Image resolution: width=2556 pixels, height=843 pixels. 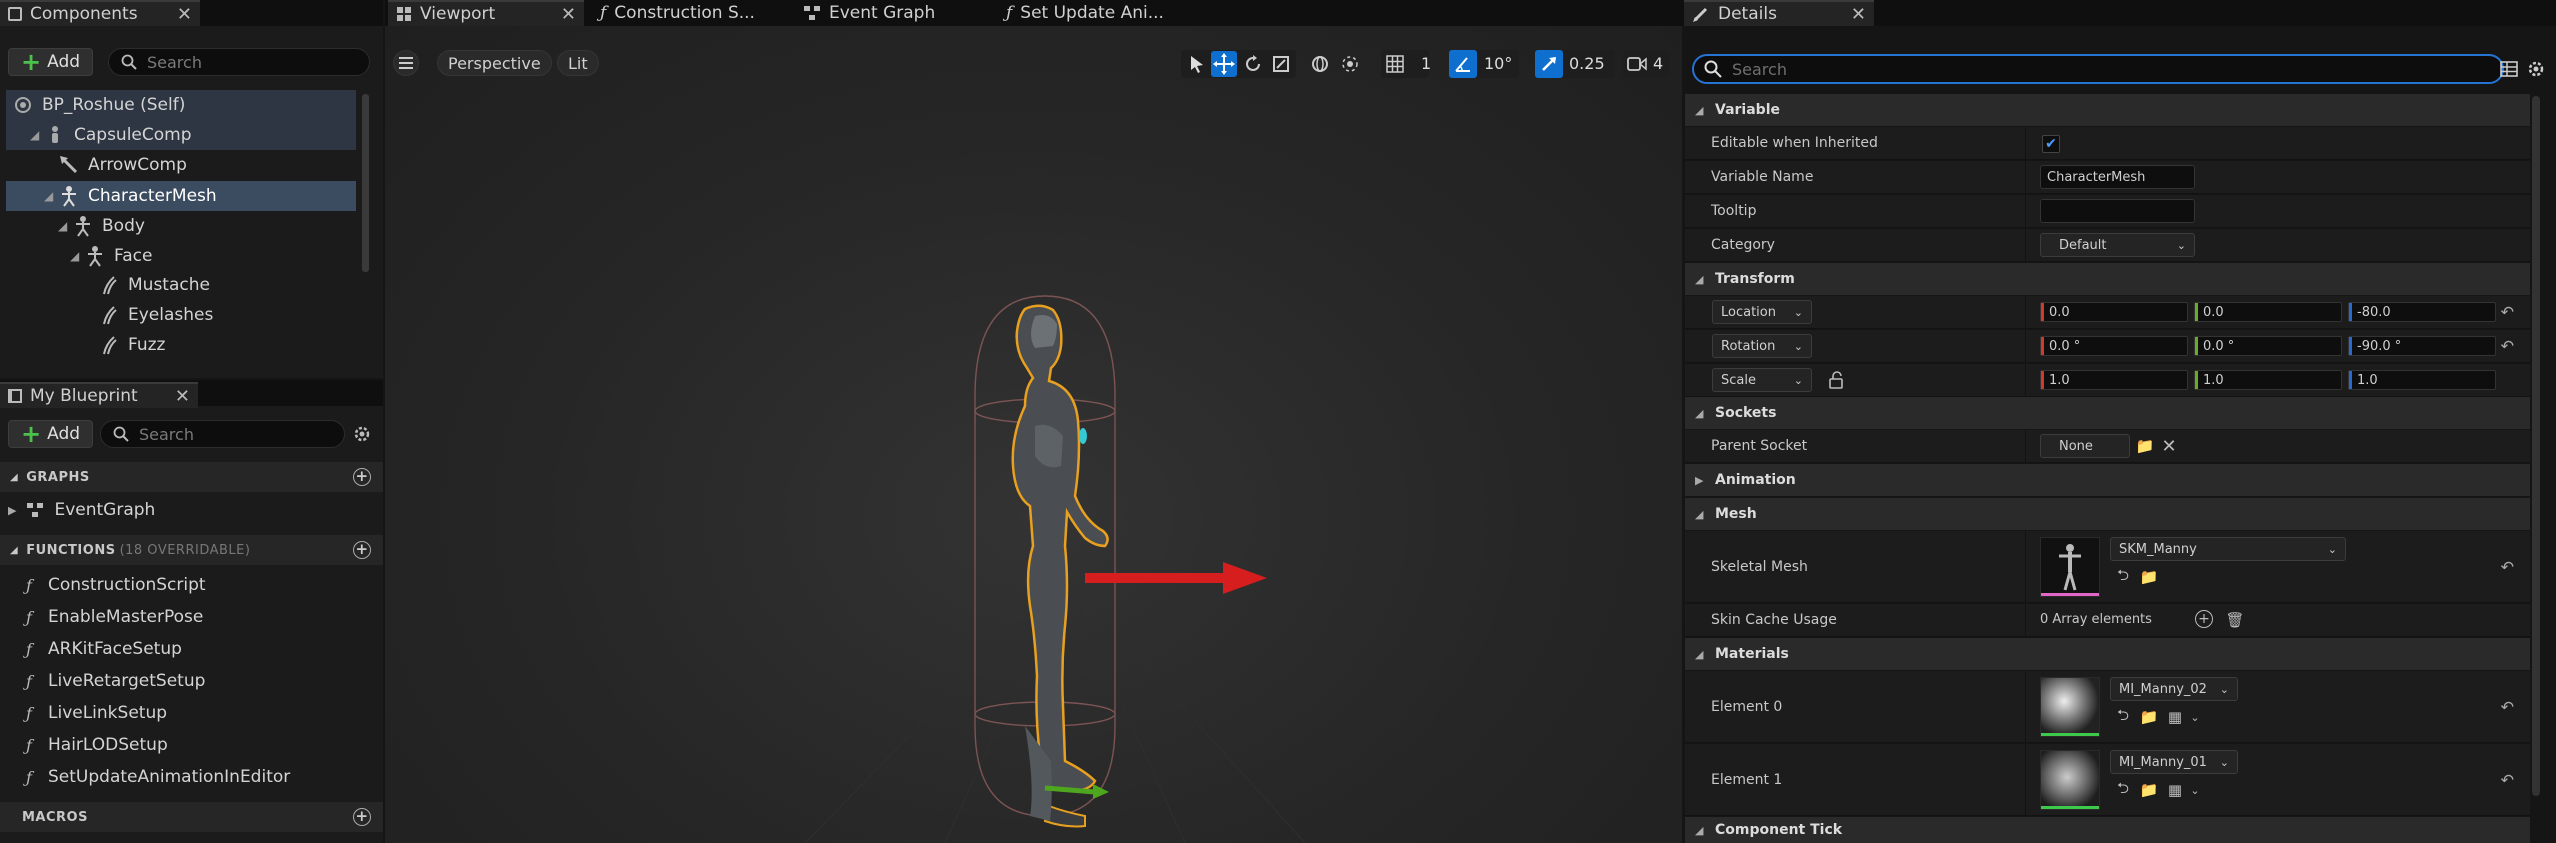 What do you see at coordinates (2195, 717) in the screenshot?
I see `chevron-down-icon: ⌄` at bounding box center [2195, 717].